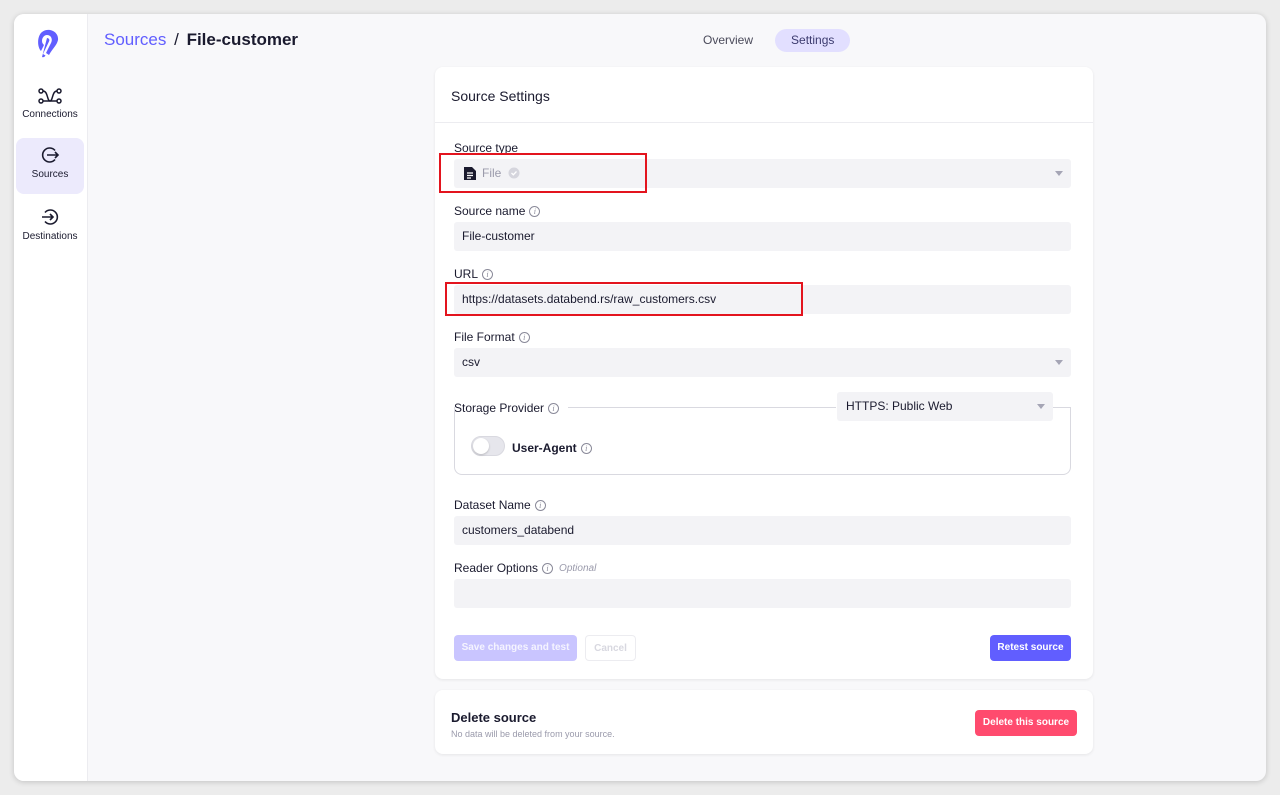  I want to click on dataset-name-label: Dataset Name i, so click(500, 505).